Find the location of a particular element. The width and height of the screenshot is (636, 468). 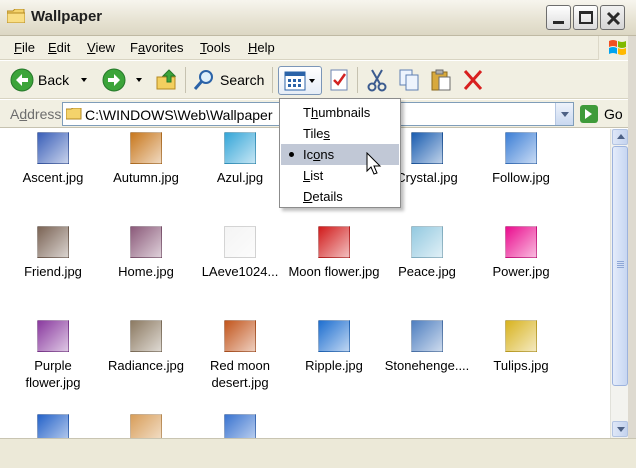

search-button: Search is located at coordinates (228, 80).